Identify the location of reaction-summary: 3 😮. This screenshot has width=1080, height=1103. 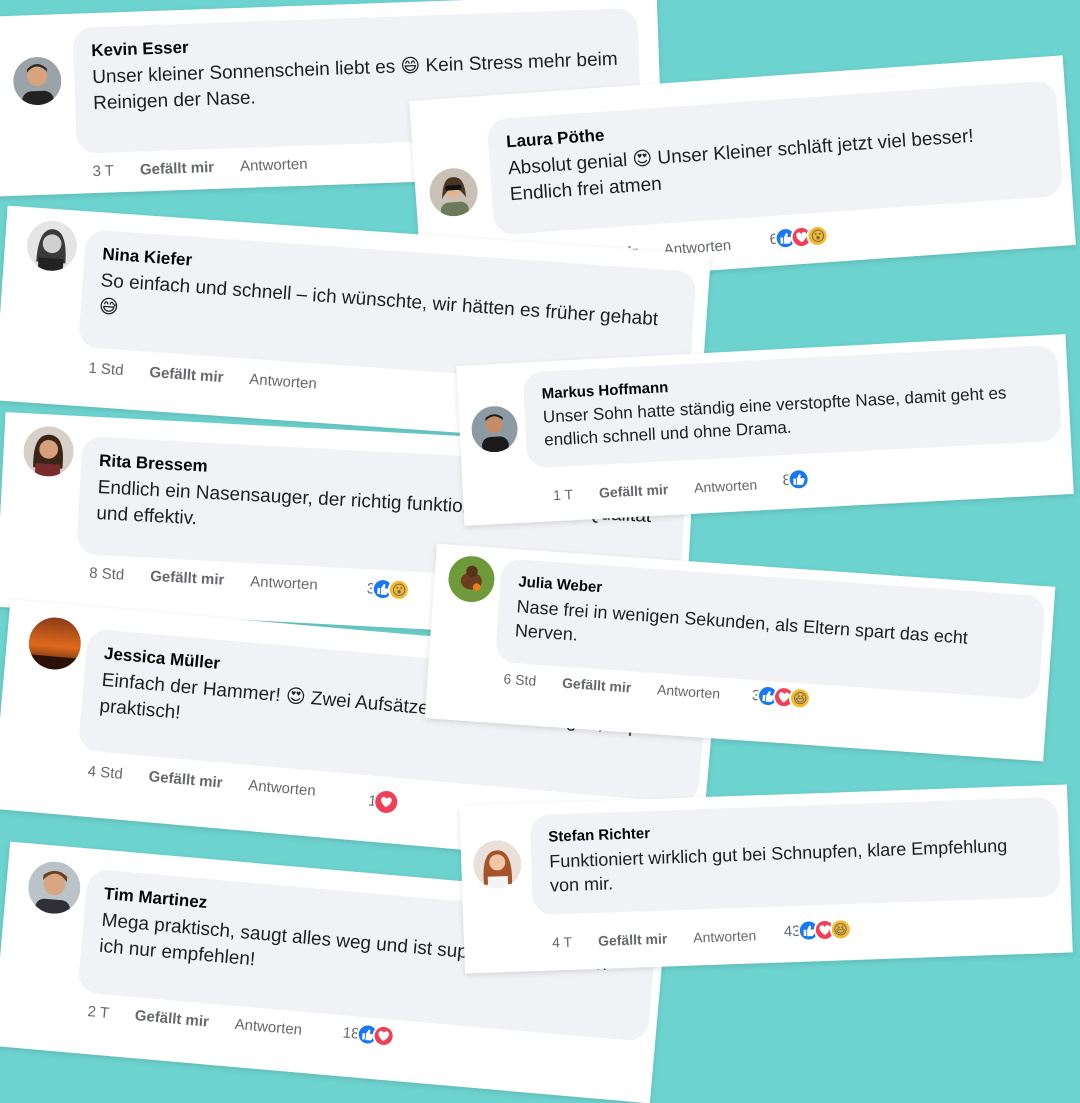
(388, 589).